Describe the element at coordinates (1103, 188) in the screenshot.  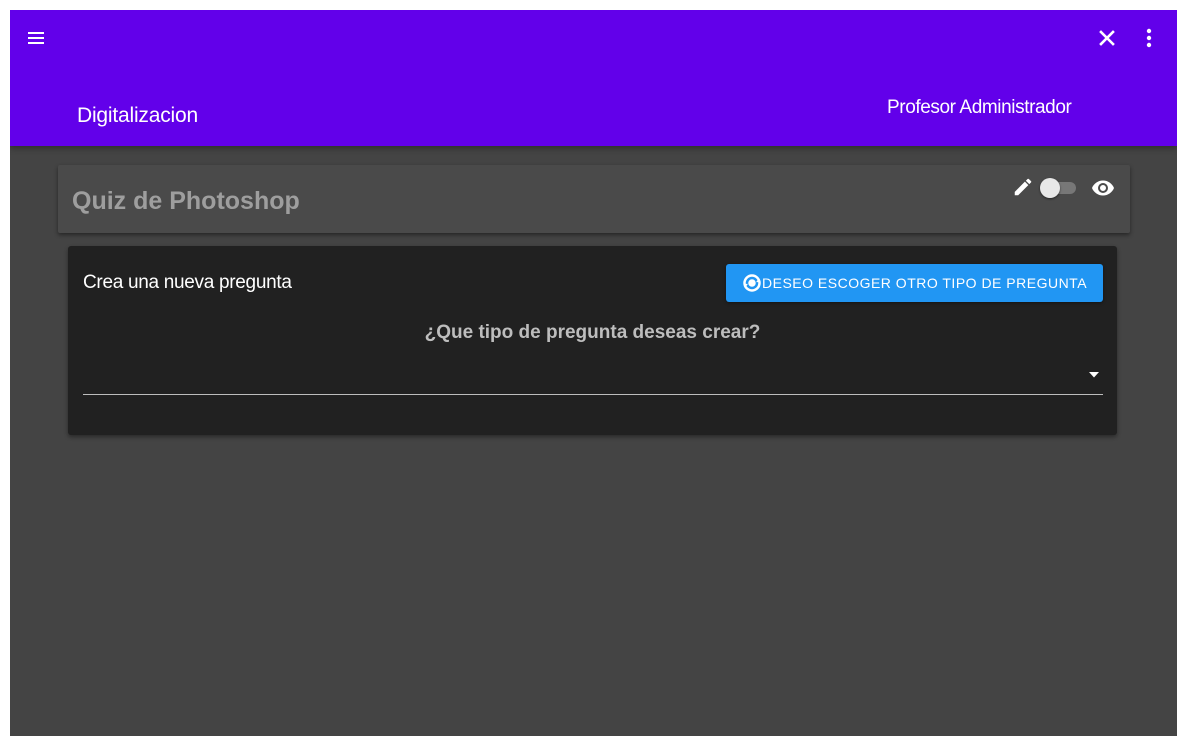
I see `eye-icon` at that location.